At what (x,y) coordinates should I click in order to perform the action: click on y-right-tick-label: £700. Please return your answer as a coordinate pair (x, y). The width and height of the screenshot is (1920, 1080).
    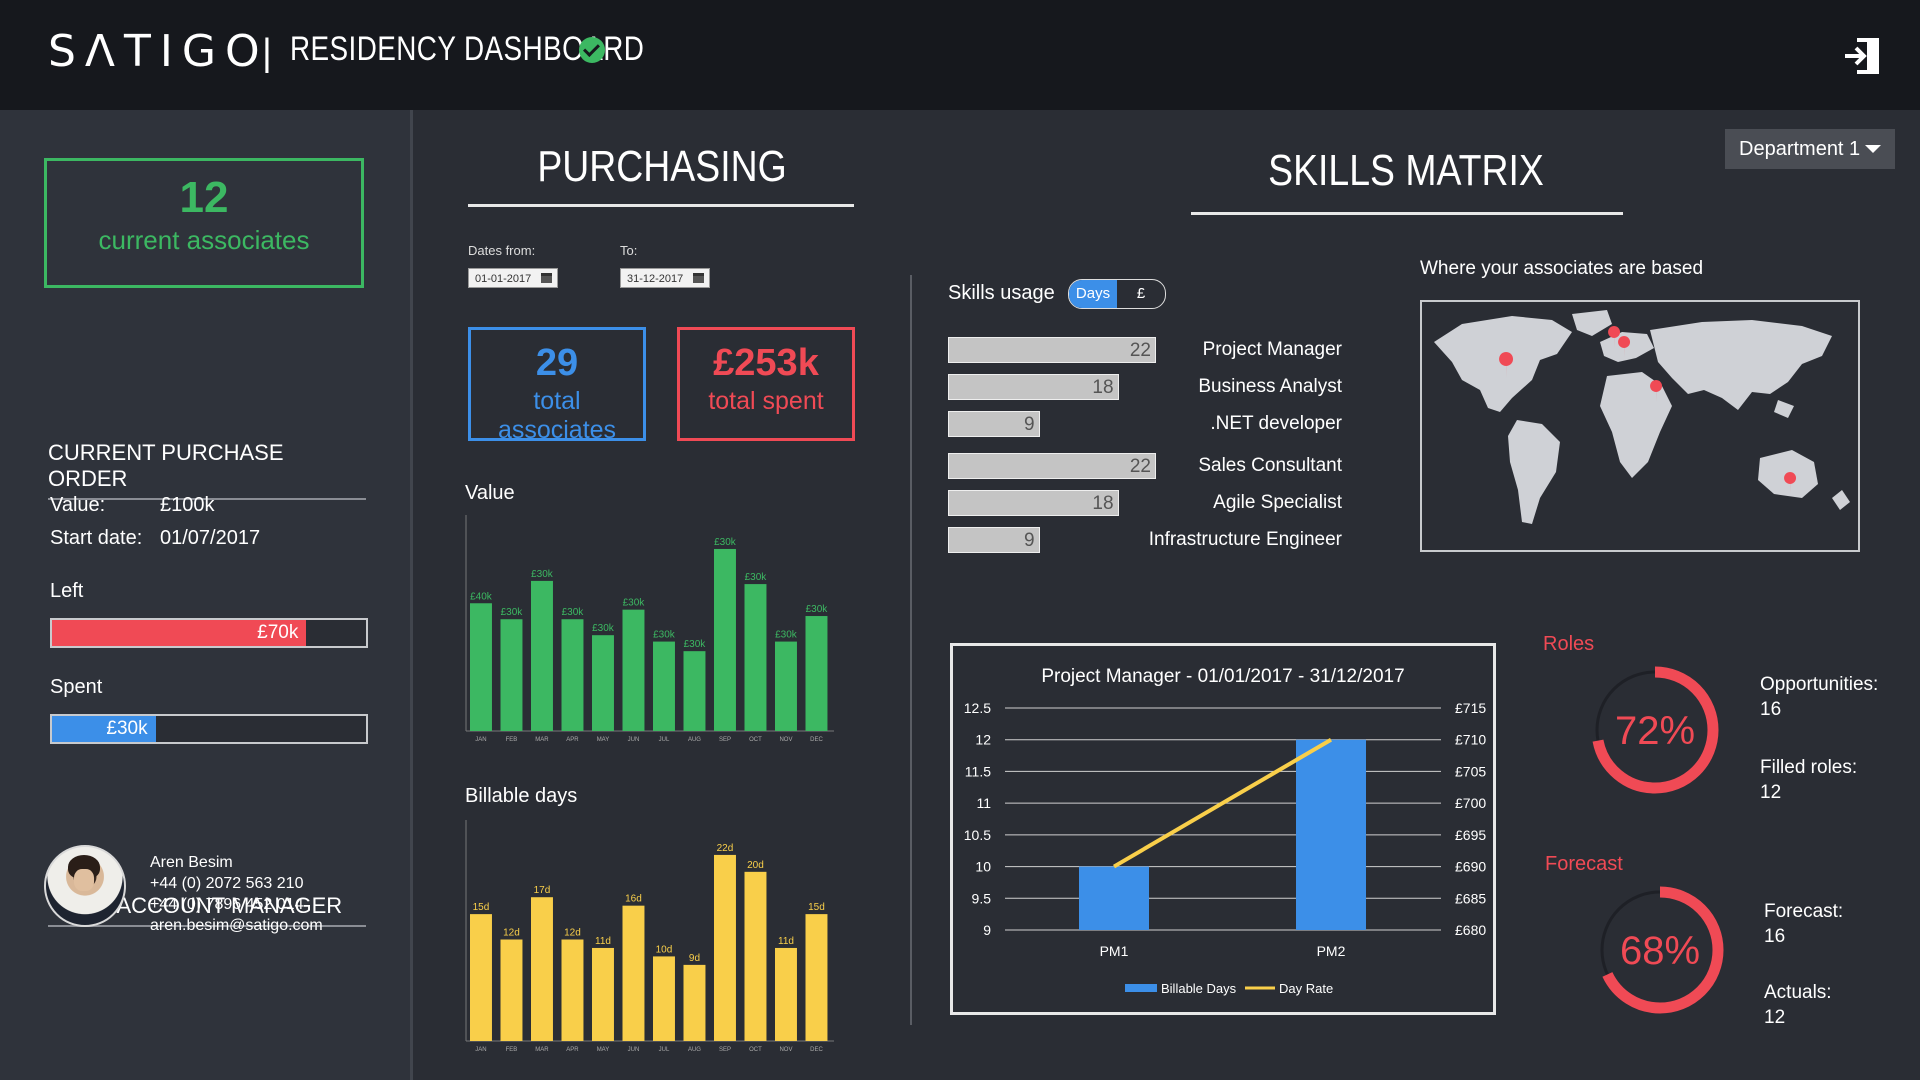
    Looking at the image, I should click on (1470, 803).